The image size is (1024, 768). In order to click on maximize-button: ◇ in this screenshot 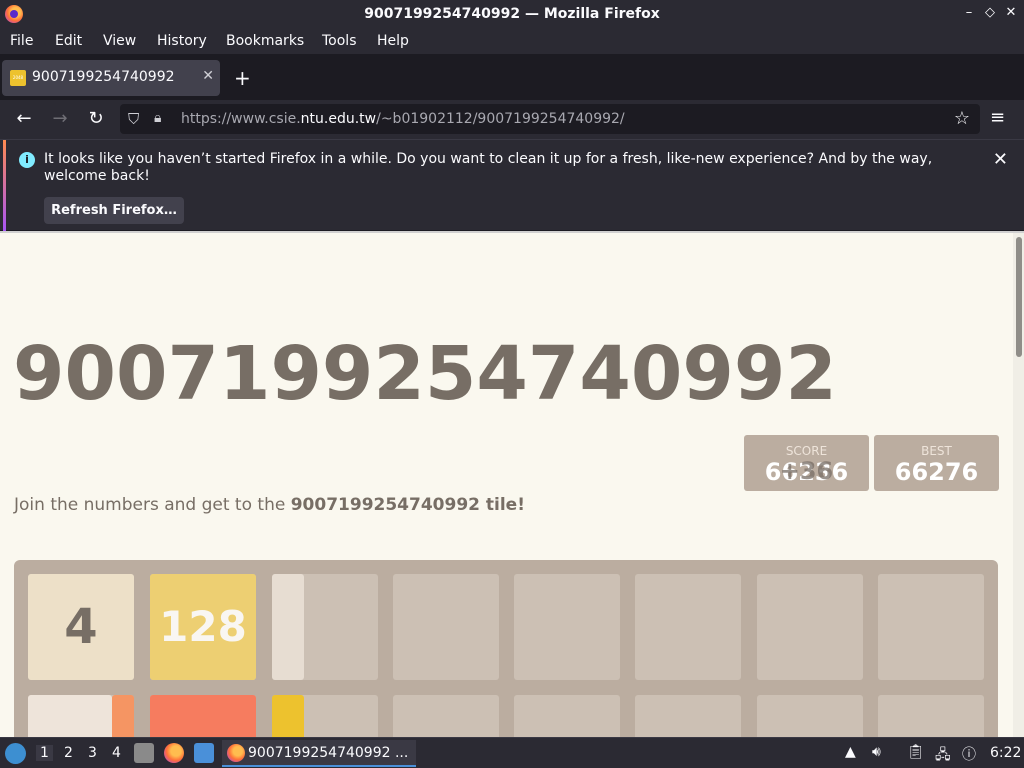, I will do `click(990, 12)`.